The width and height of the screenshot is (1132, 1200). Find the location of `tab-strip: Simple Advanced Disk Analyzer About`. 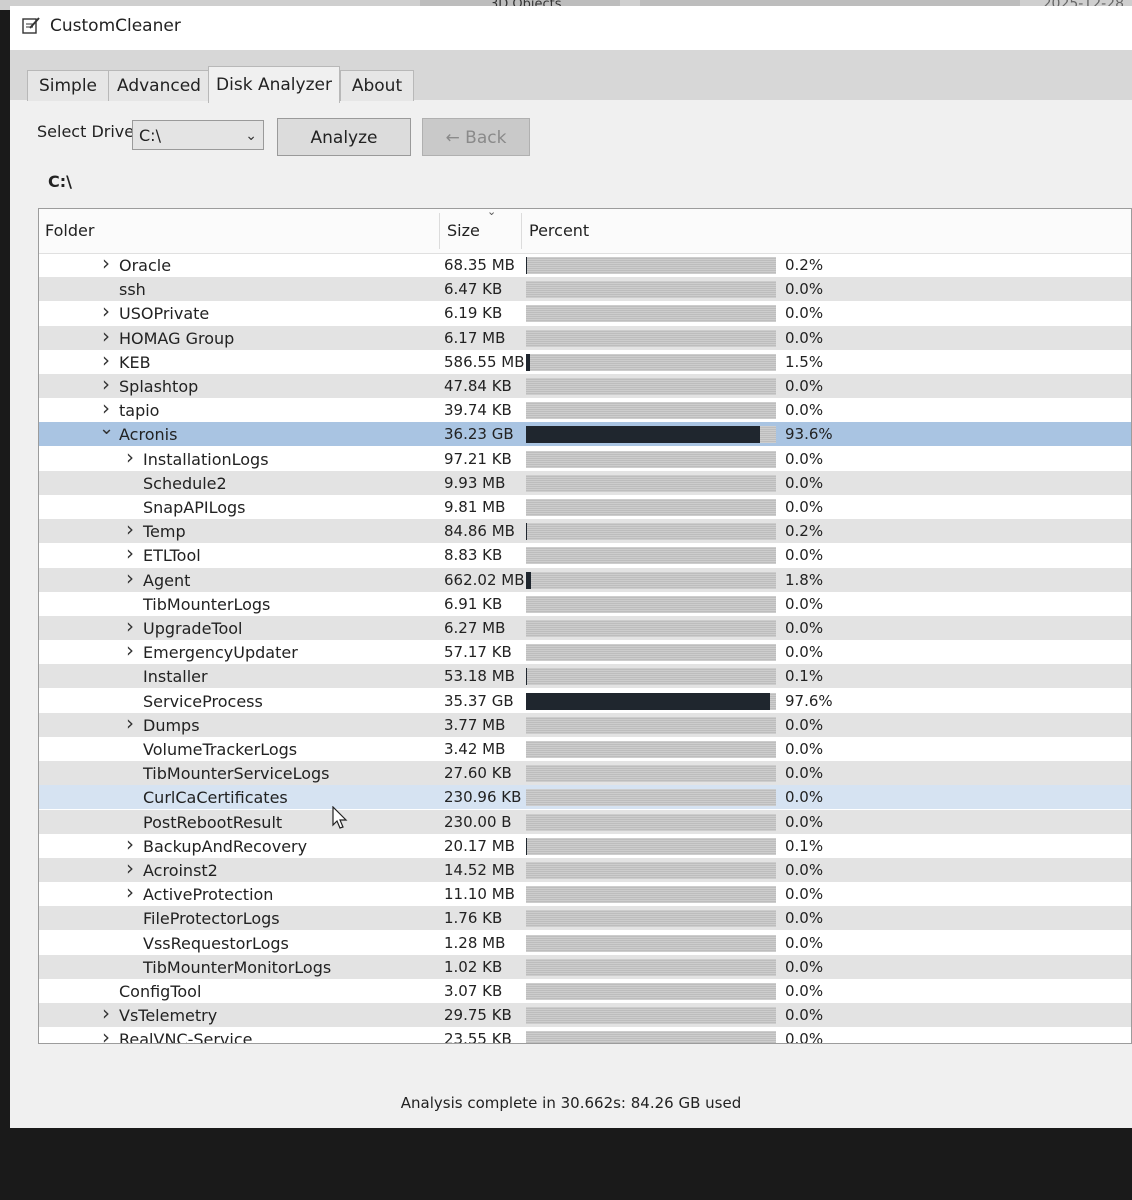

tab-strip: Simple Advanced Disk Analyzer About is located at coordinates (571, 76).